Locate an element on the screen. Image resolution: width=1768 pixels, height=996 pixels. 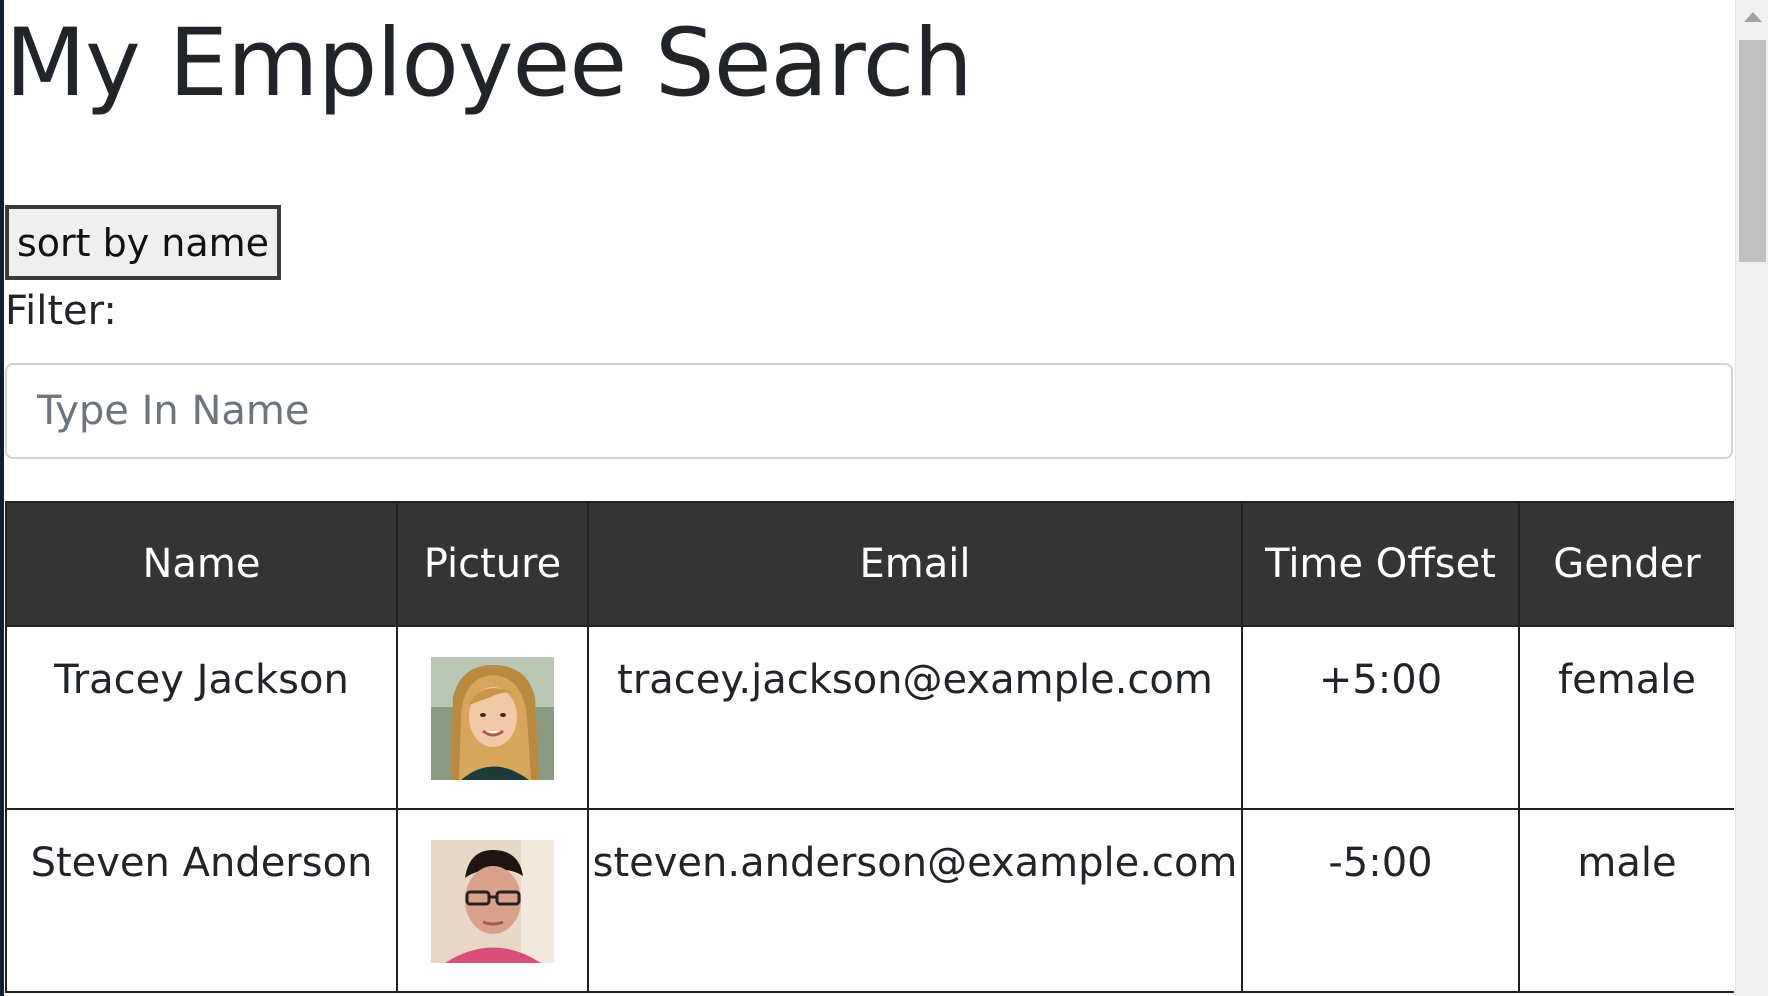
header-row: Name Picture Email Time Offset Gender is located at coordinates (869, 564).